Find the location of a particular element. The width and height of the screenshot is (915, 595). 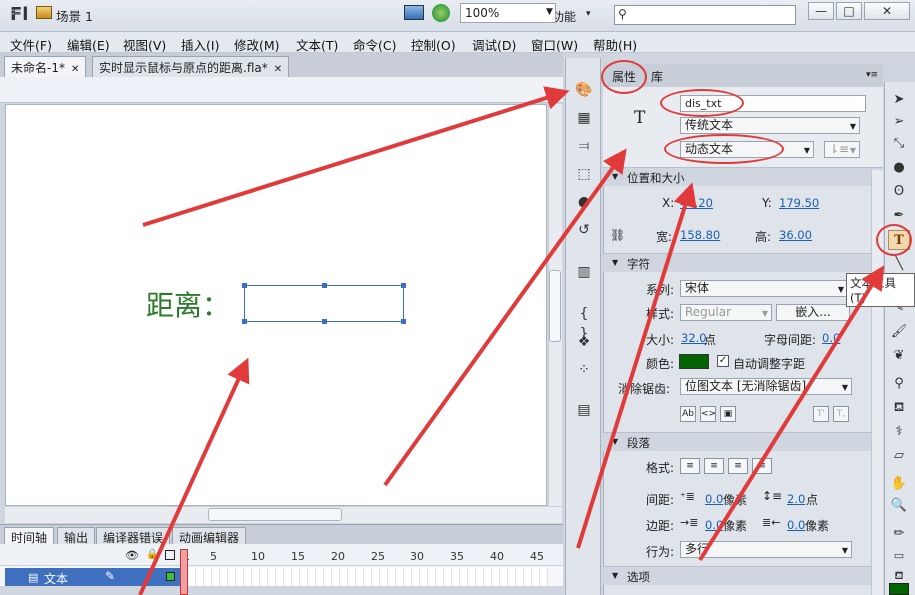

menu-edit: 编辑(E) is located at coordinates (88, 44).